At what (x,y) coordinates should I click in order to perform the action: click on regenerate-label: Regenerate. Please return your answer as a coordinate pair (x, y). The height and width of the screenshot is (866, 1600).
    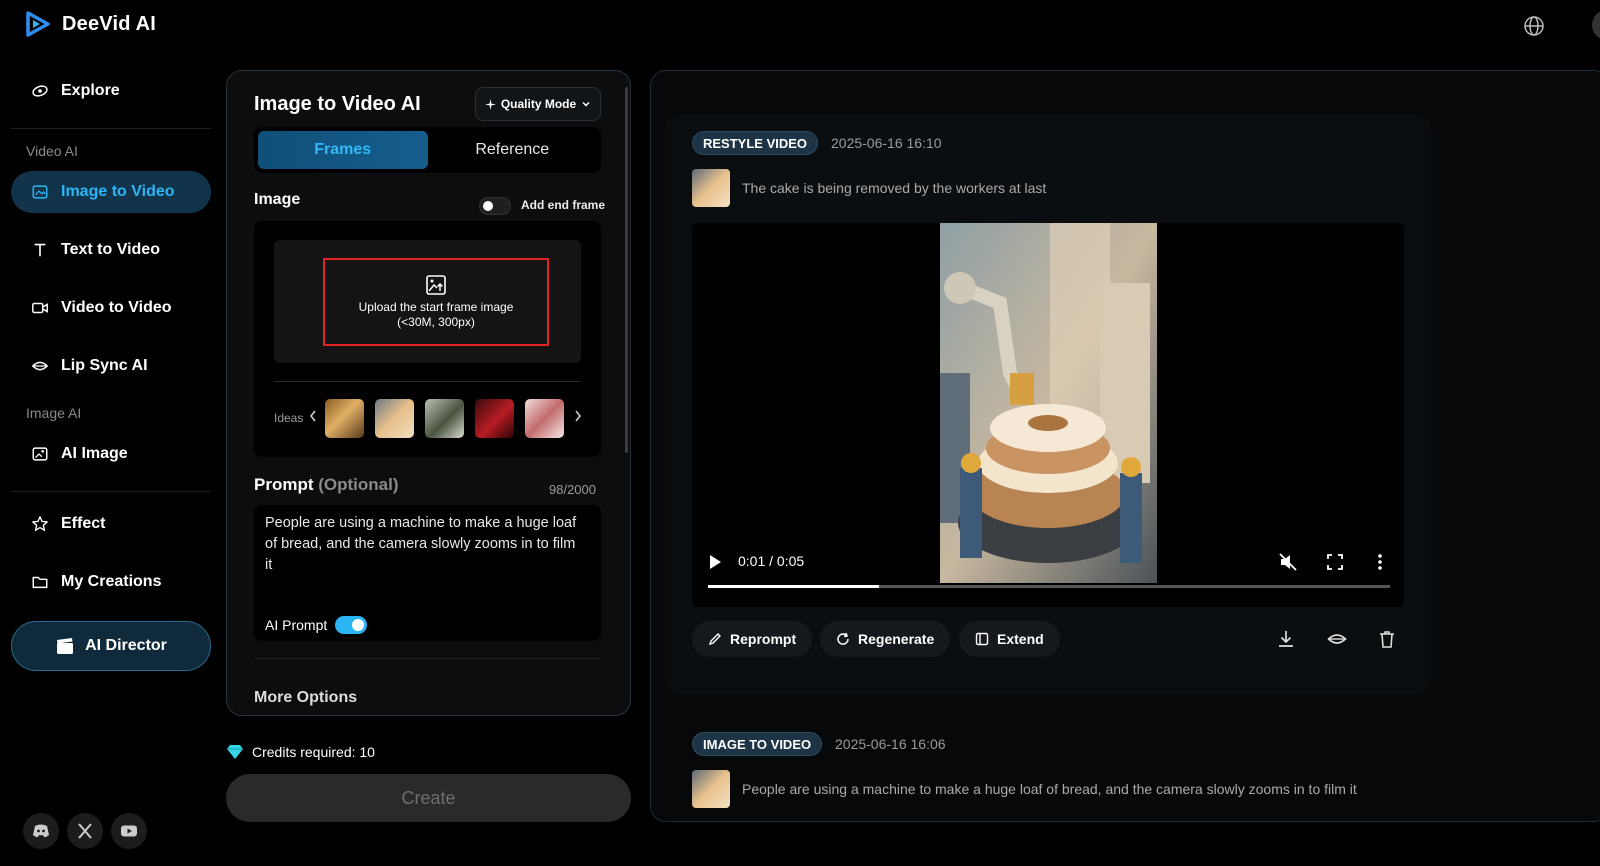
    Looking at the image, I should click on (896, 639).